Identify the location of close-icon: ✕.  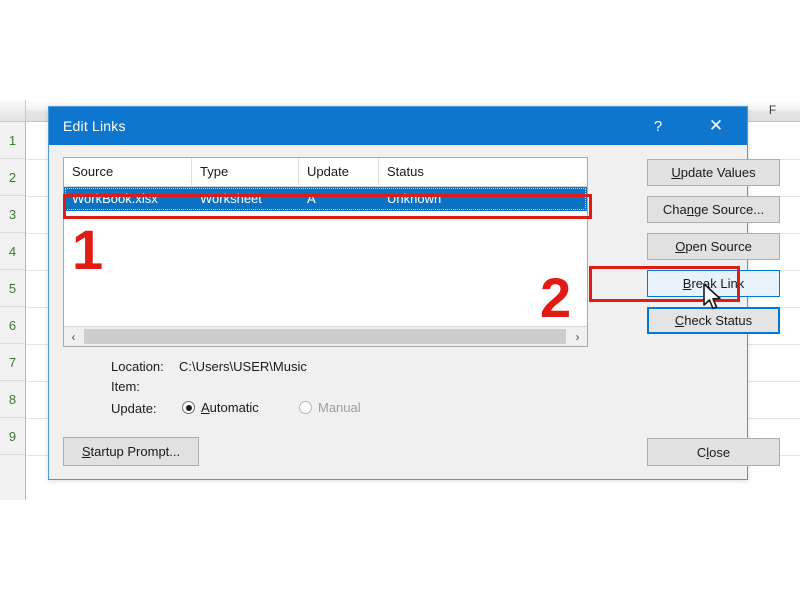
(716, 126).